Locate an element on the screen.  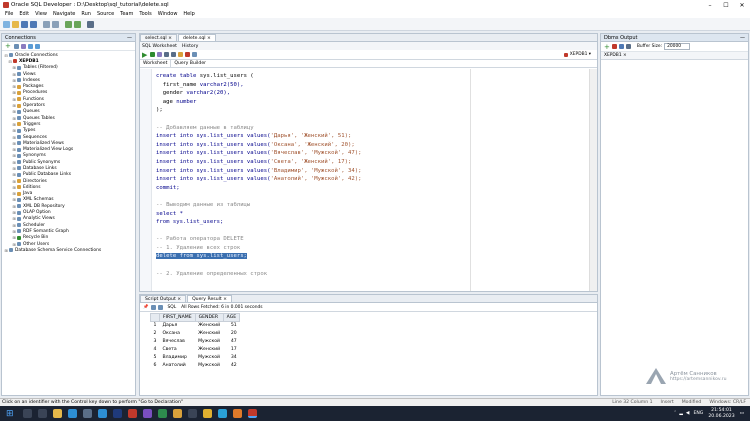
selected-statement: delete from sys.list_users; is located at coordinates (201, 256).